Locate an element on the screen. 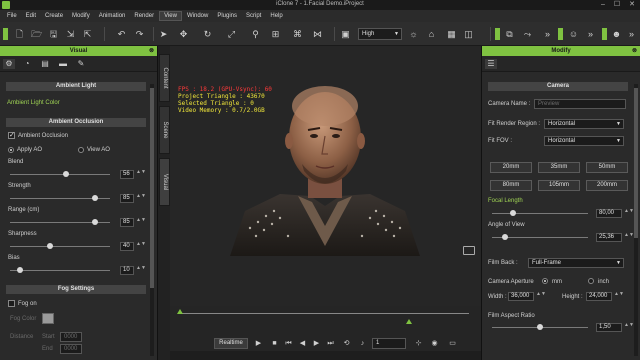  strength-slider is located at coordinates (60, 198).